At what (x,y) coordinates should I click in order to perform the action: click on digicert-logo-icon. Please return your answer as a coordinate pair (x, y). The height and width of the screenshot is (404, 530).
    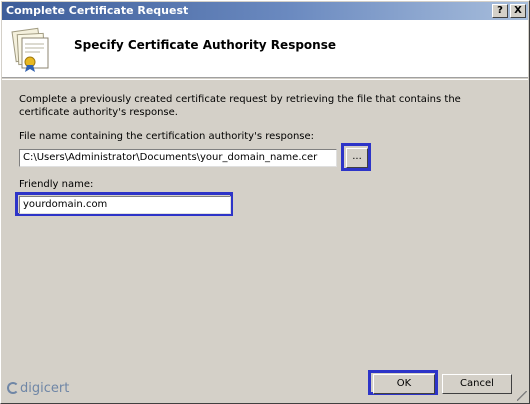
    Looking at the image, I should click on (13, 388).